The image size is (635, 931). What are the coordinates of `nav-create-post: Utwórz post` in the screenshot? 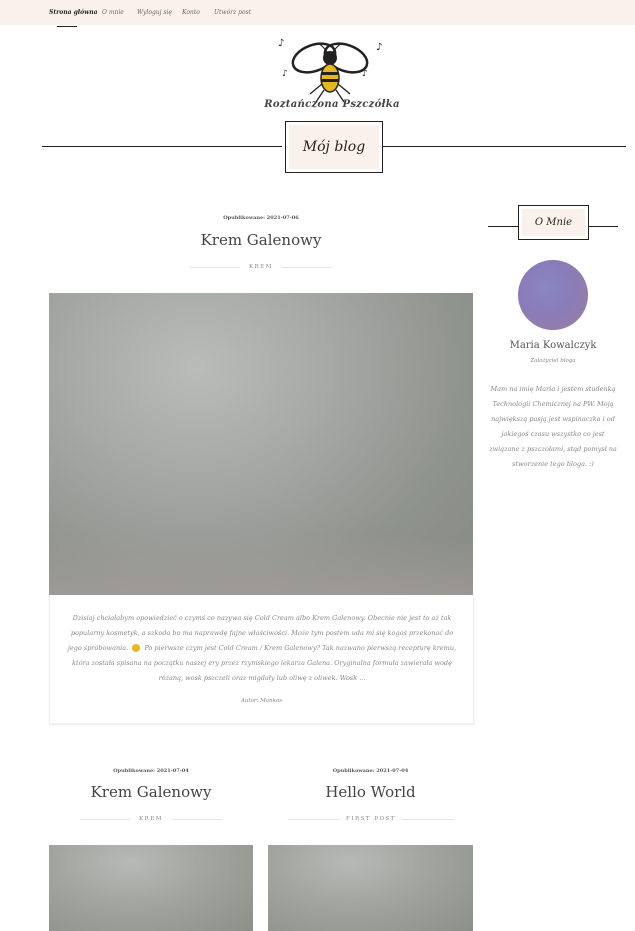 It's located at (232, 12).